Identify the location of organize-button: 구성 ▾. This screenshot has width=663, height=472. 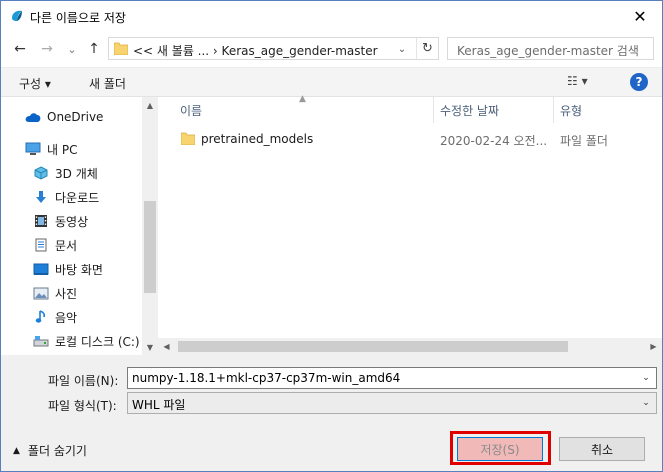
(35, 83).